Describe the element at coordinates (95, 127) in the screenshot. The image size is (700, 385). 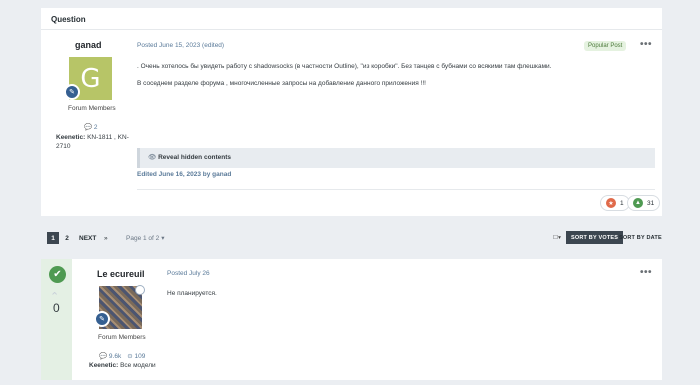
I see `post-count-value: 2` at that location.